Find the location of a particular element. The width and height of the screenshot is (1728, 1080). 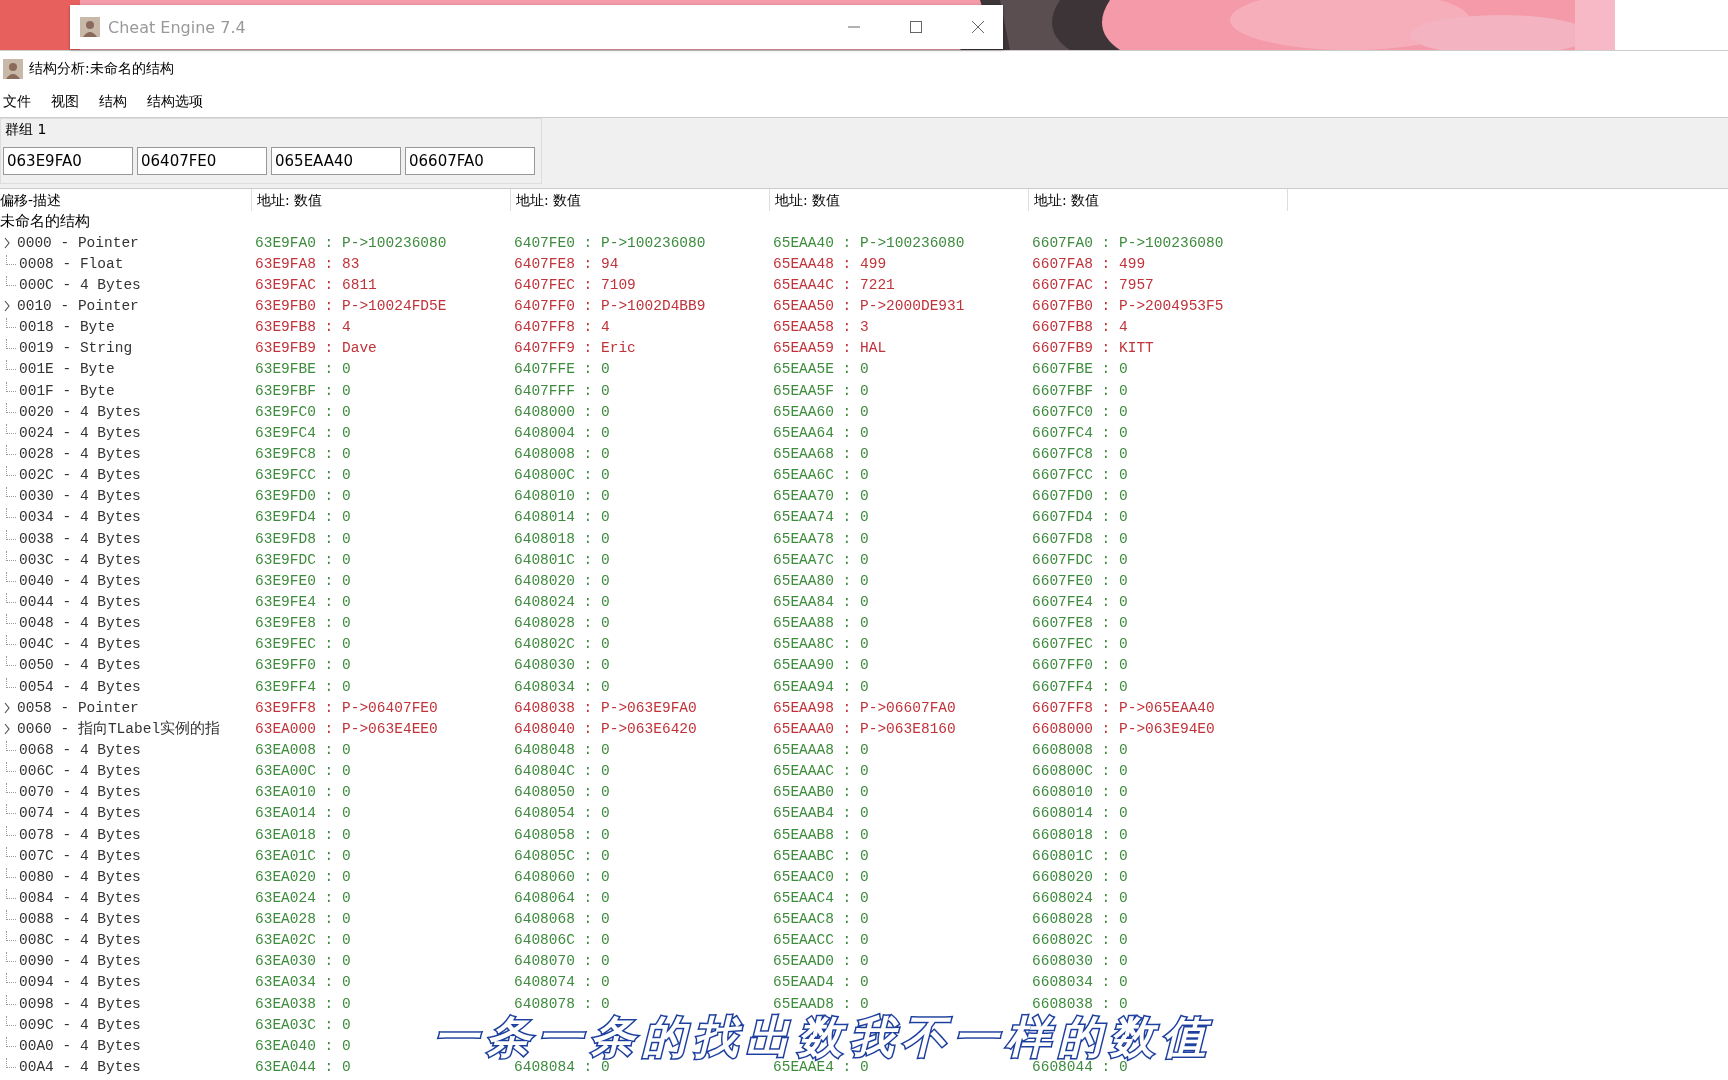

table-cell: 63E9FBE : 0 is located at coordinates (303, 369).